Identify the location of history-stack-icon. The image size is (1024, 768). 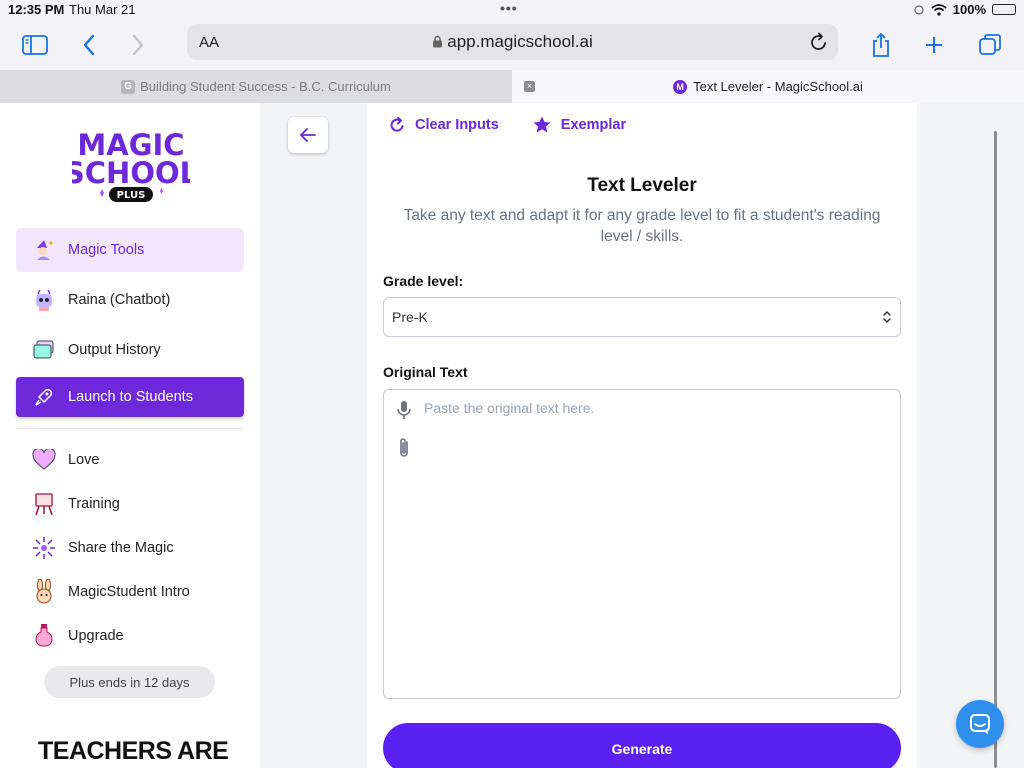
(44, 350).